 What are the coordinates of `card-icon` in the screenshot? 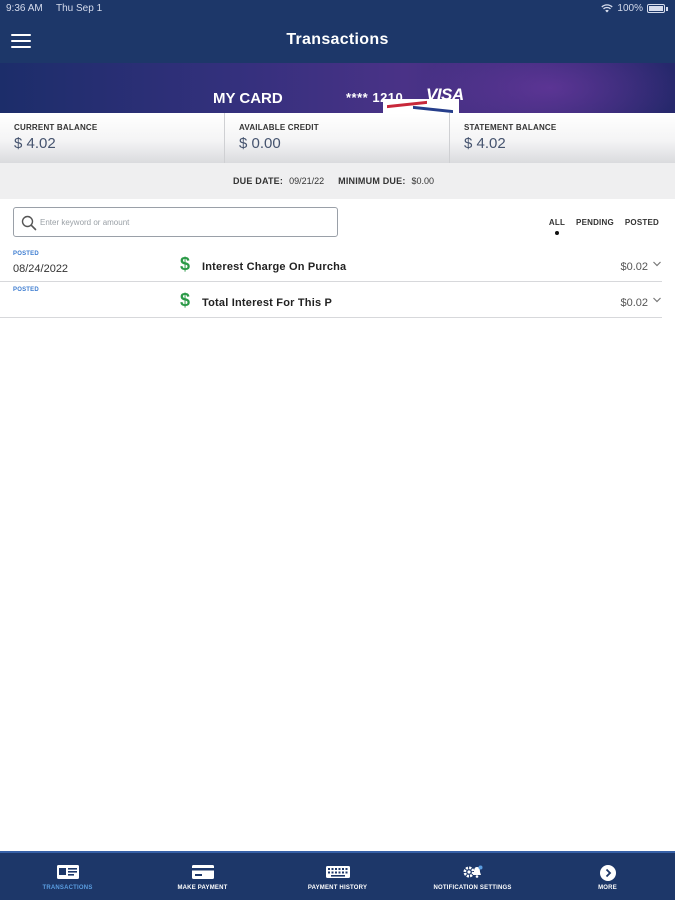 It's located at (202, 872).